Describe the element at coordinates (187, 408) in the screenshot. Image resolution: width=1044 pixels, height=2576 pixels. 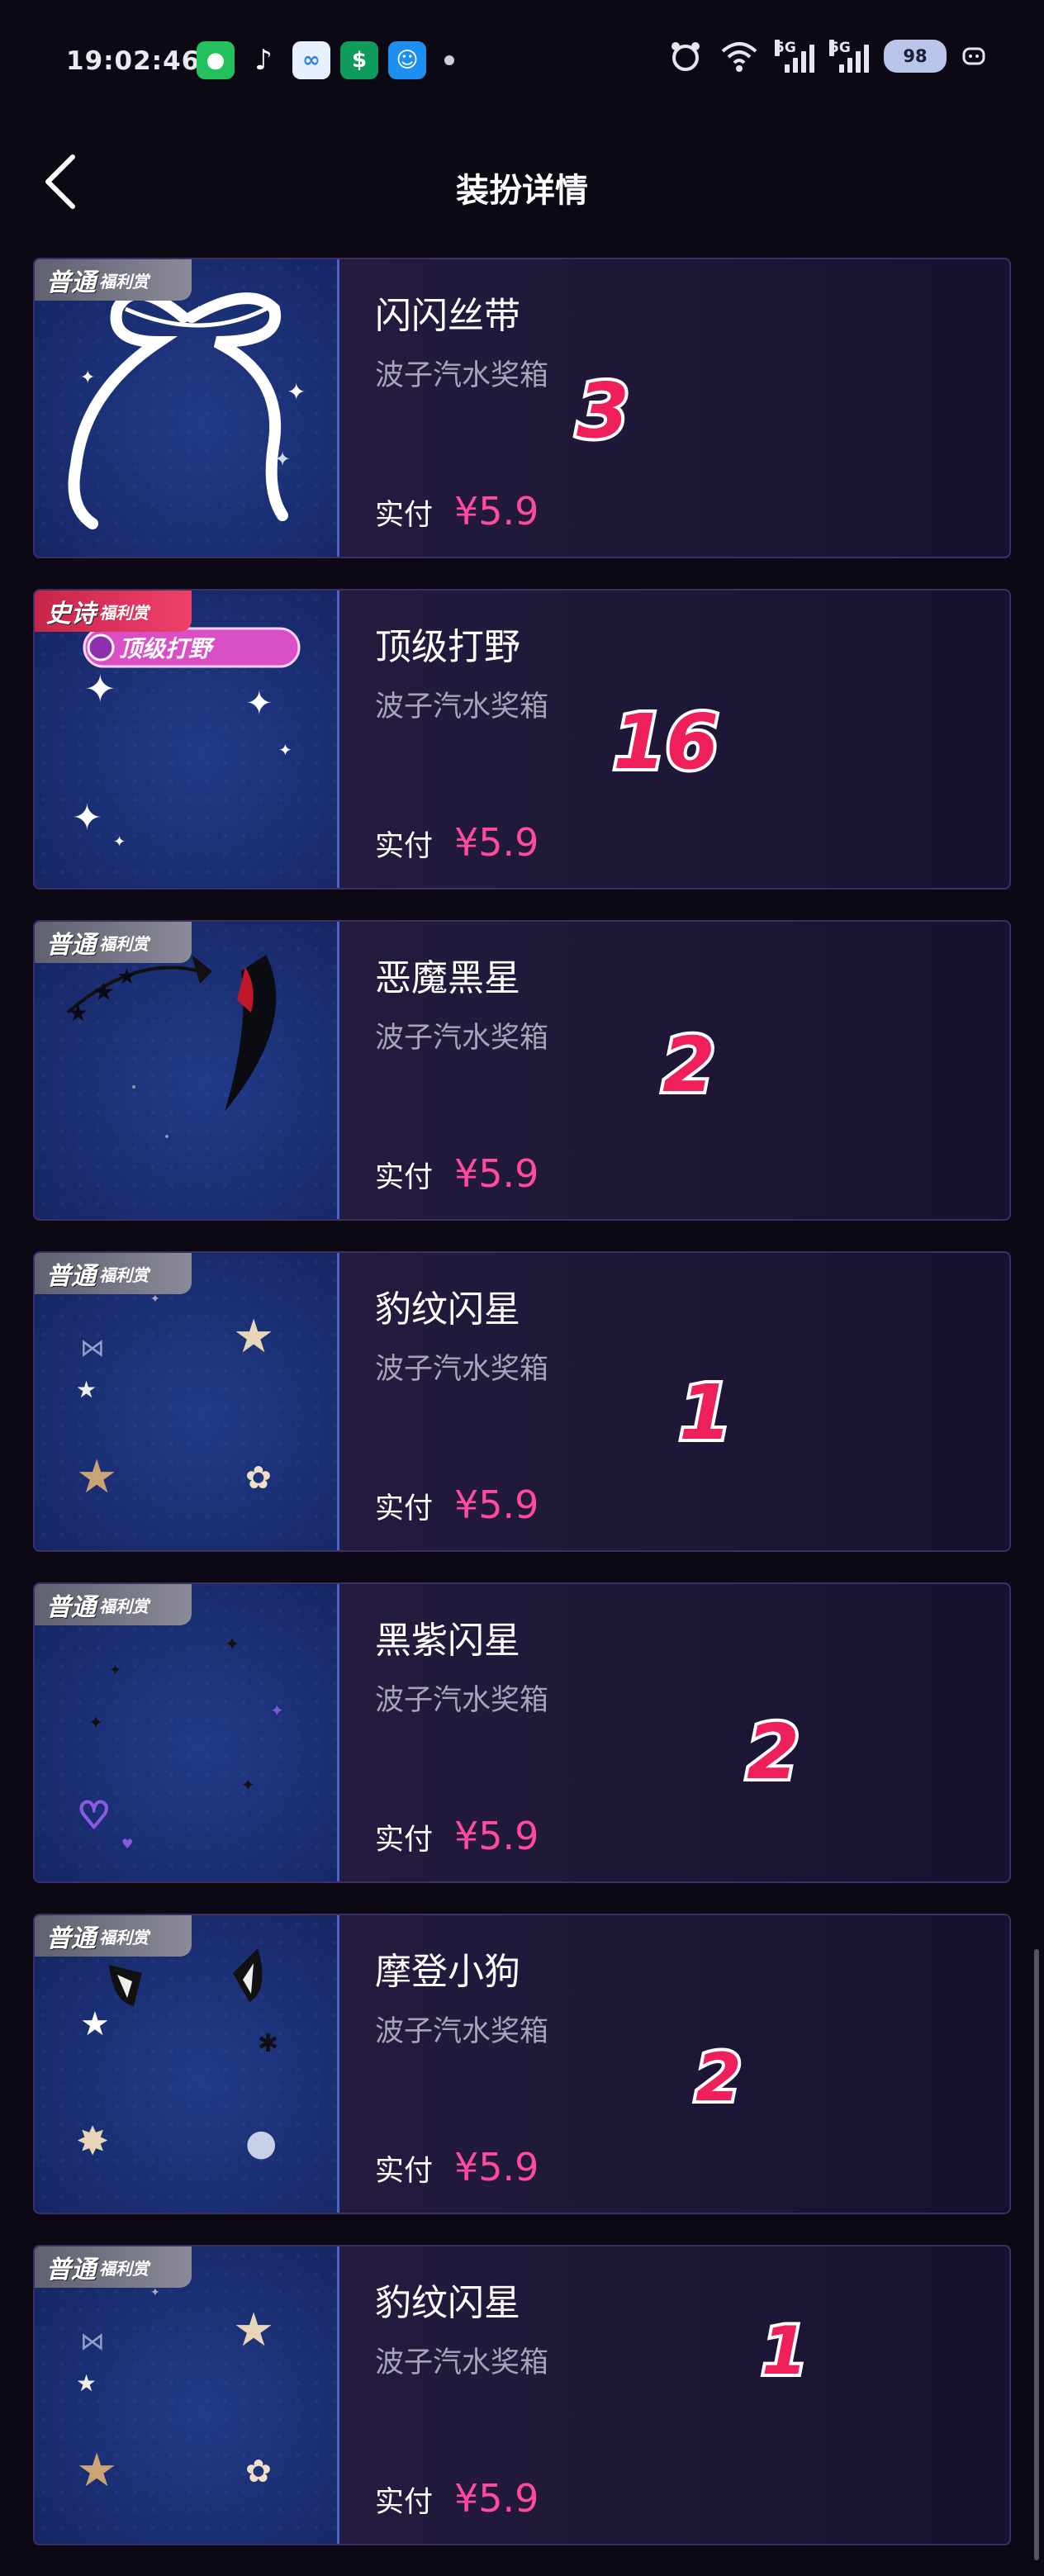
I see `ribbon-illustration: ✦ ✦ ✦ ✦` at that location.